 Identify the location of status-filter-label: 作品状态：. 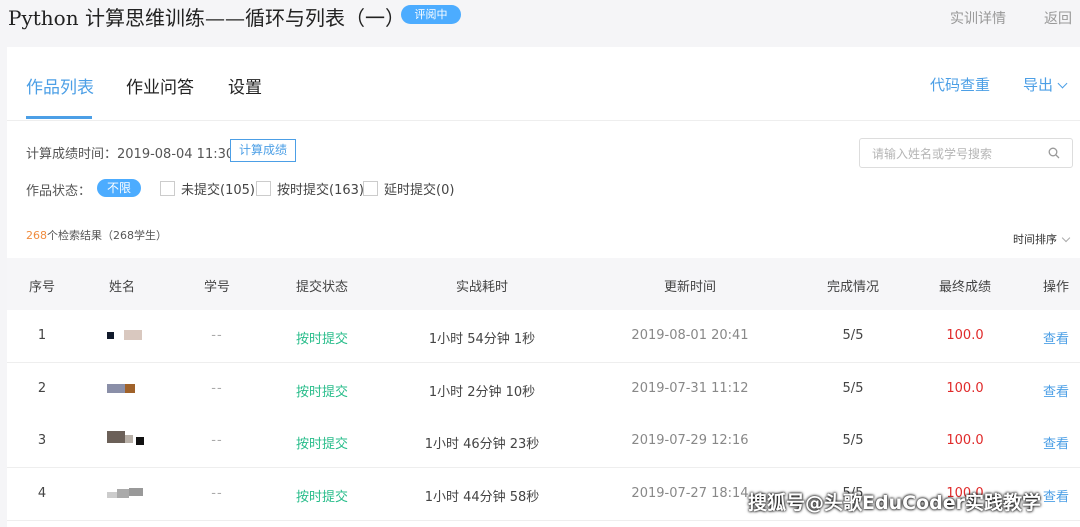
(59, 191).